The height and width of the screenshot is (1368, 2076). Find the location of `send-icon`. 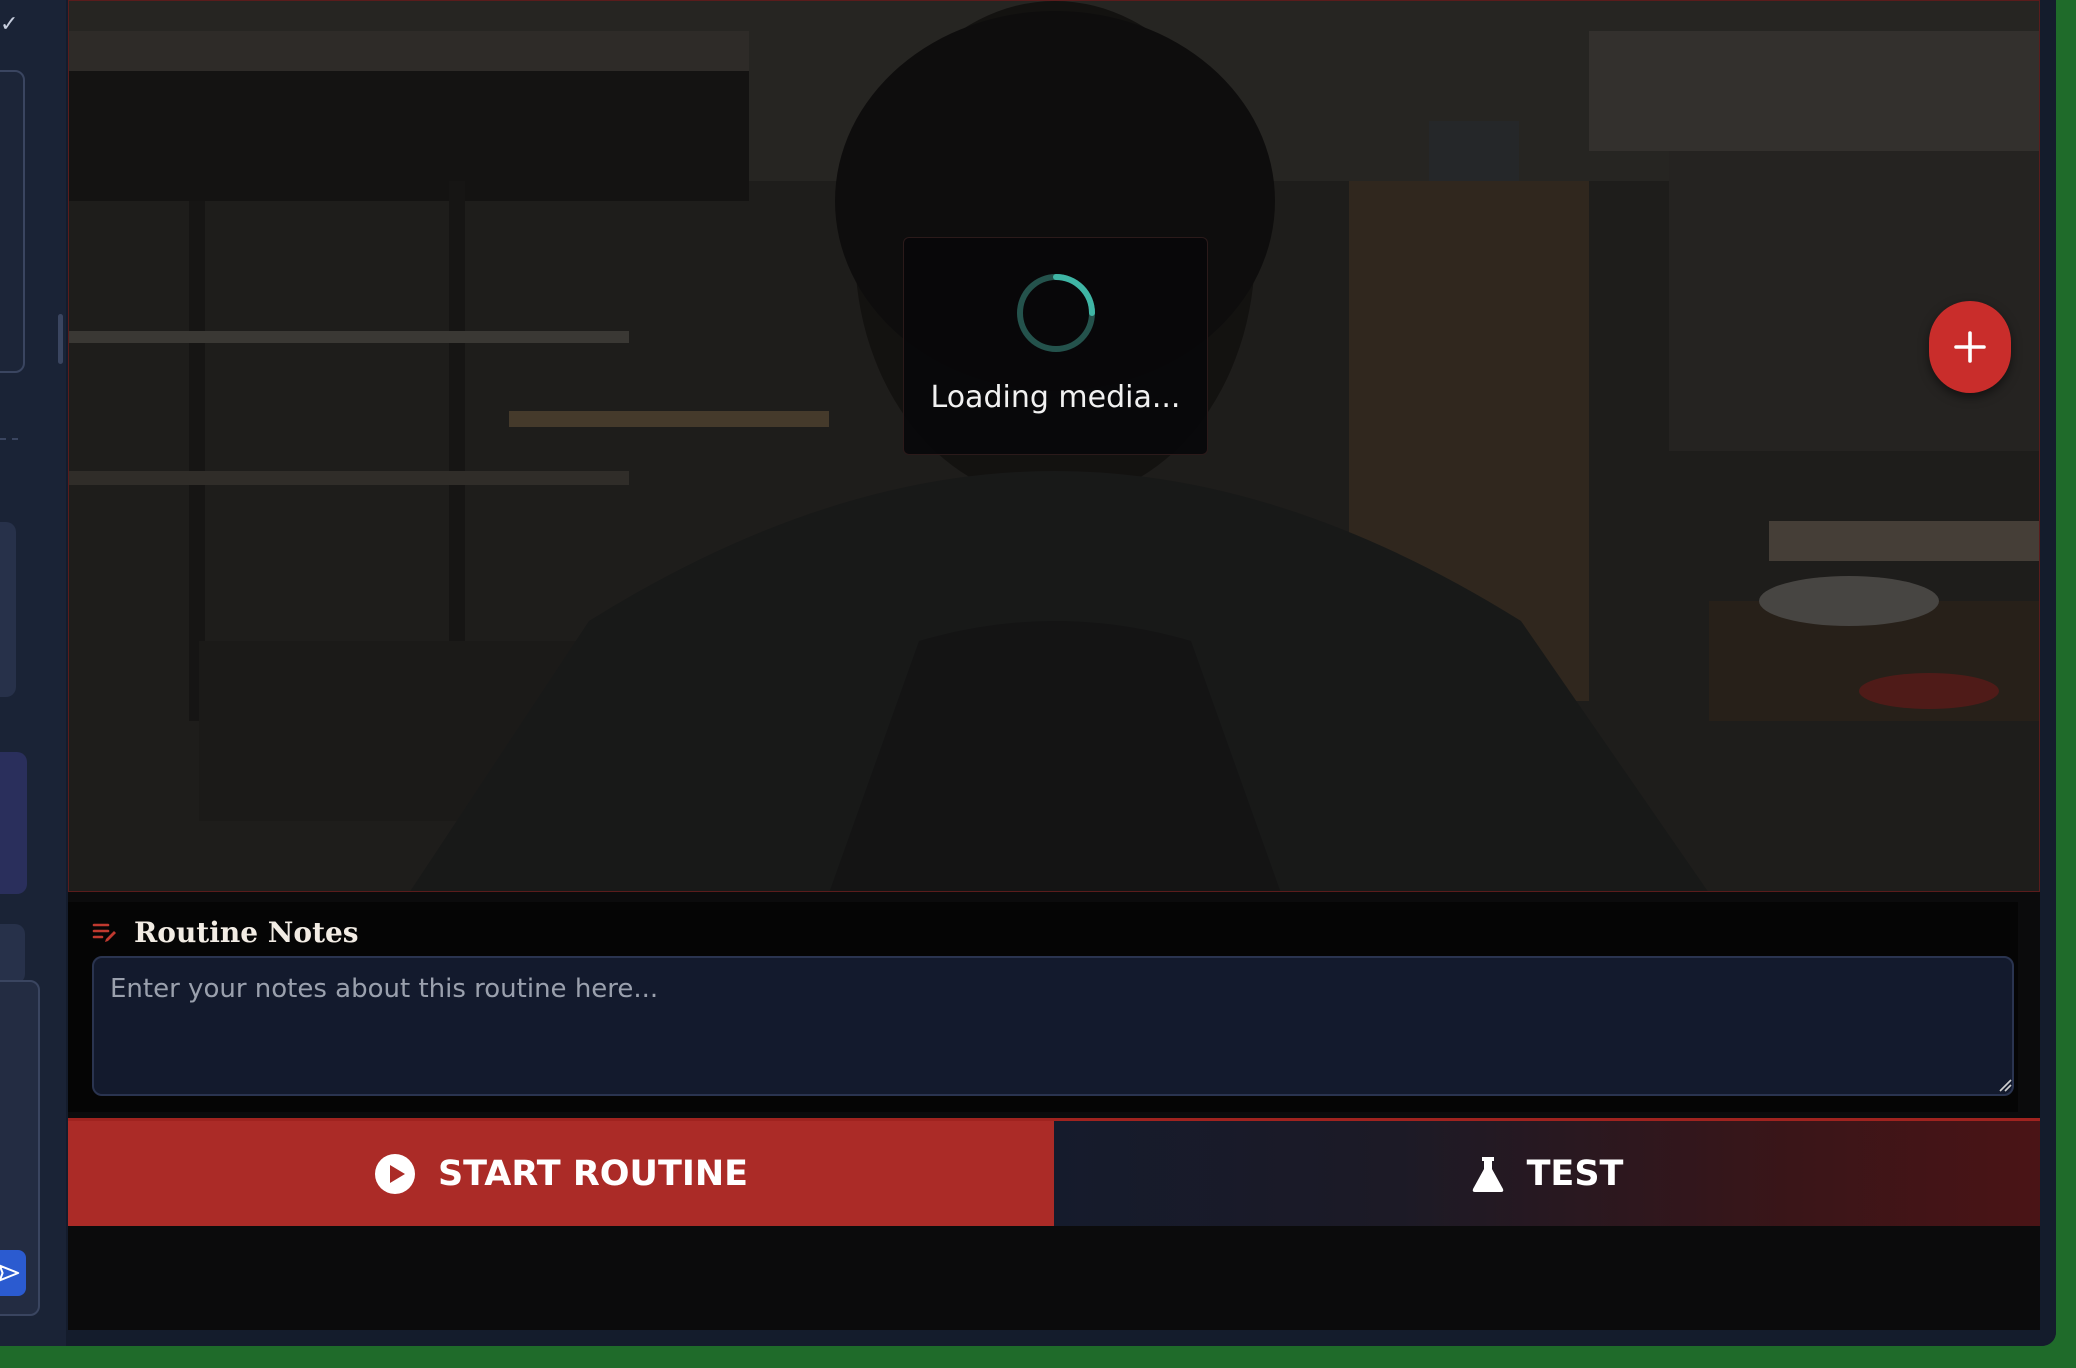

send-icon is located at coordinates (10, 1273).